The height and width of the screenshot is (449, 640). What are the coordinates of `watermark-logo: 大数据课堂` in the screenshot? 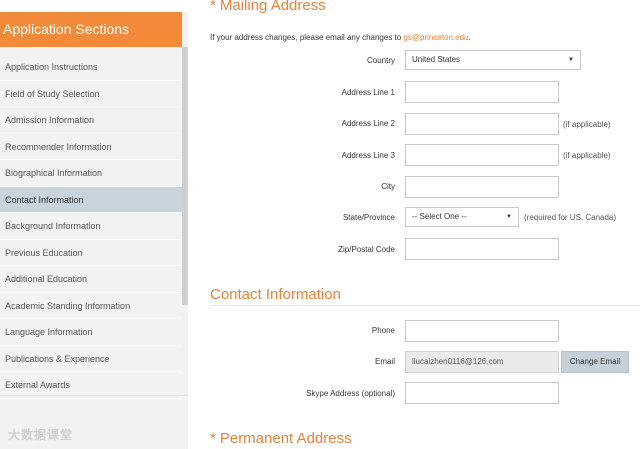 It's located at (40, 434).